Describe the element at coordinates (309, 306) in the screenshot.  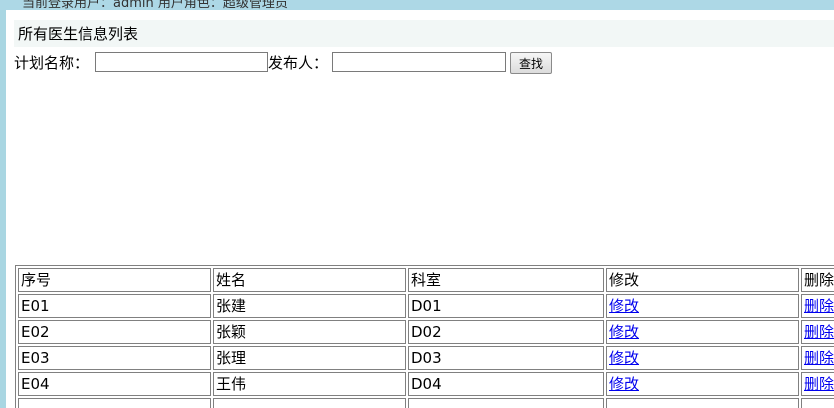
I see `cell-name: 张建` at that location.